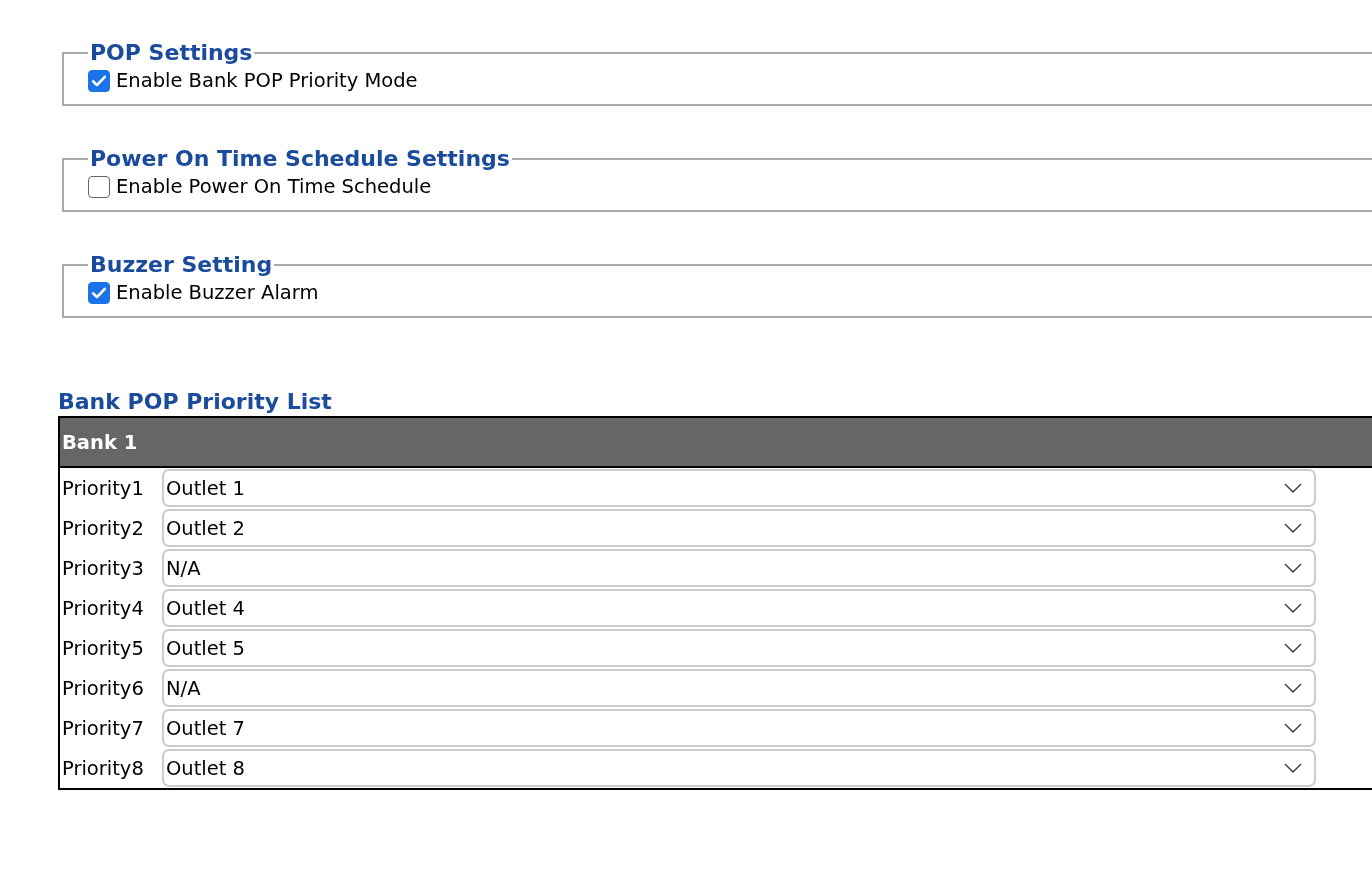  Describe the element at coordinates (181, 264) in the screenshot. I see `group-title: Buzzer Setting` at that location.